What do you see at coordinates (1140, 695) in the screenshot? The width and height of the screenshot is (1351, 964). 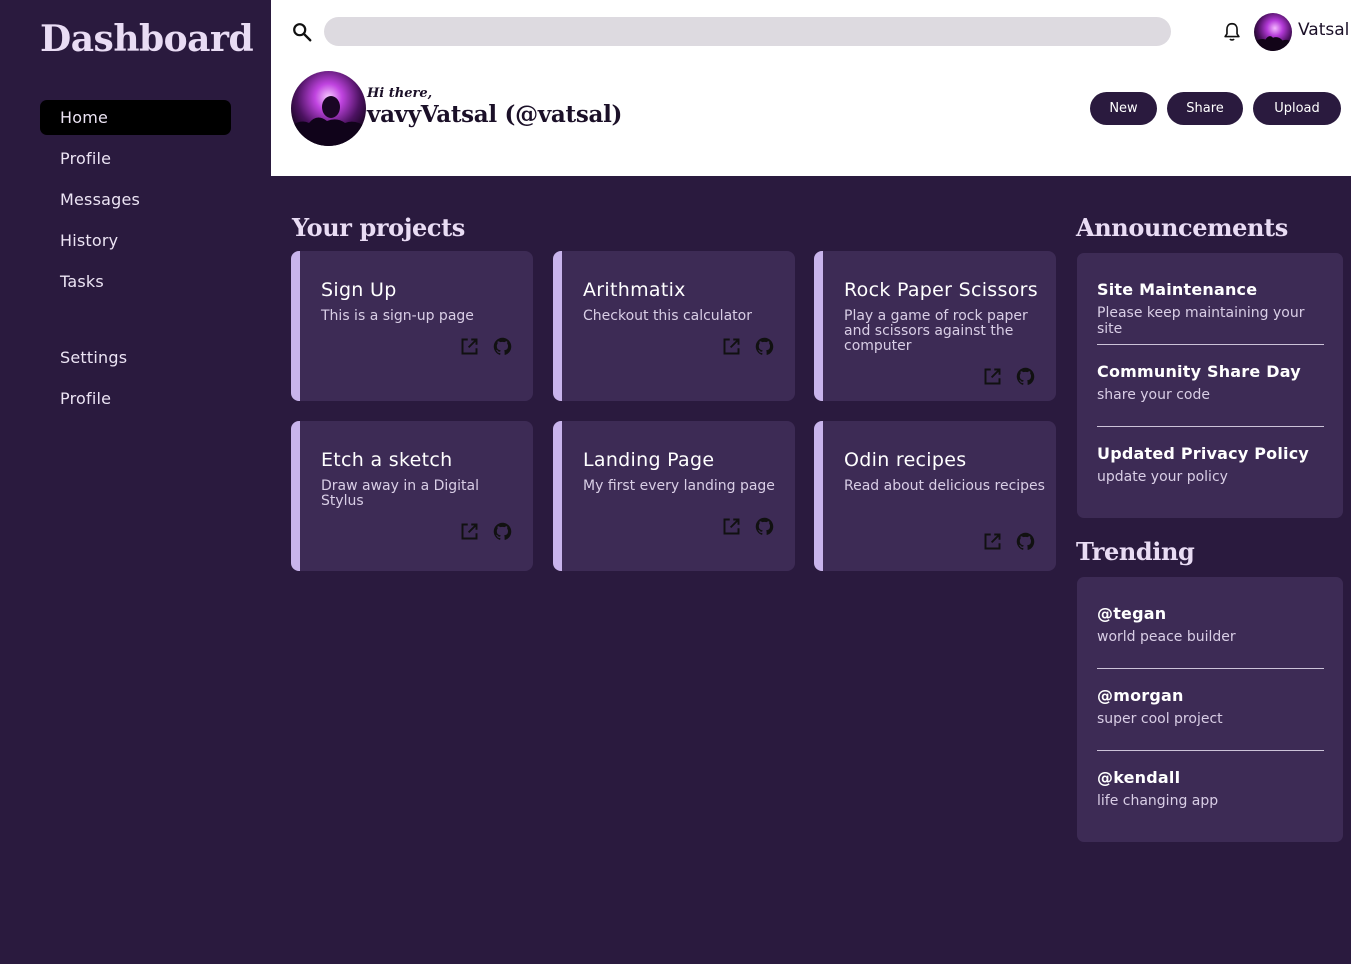 I see `trending-handle: @morgan` at bounding box center [1140, 695].